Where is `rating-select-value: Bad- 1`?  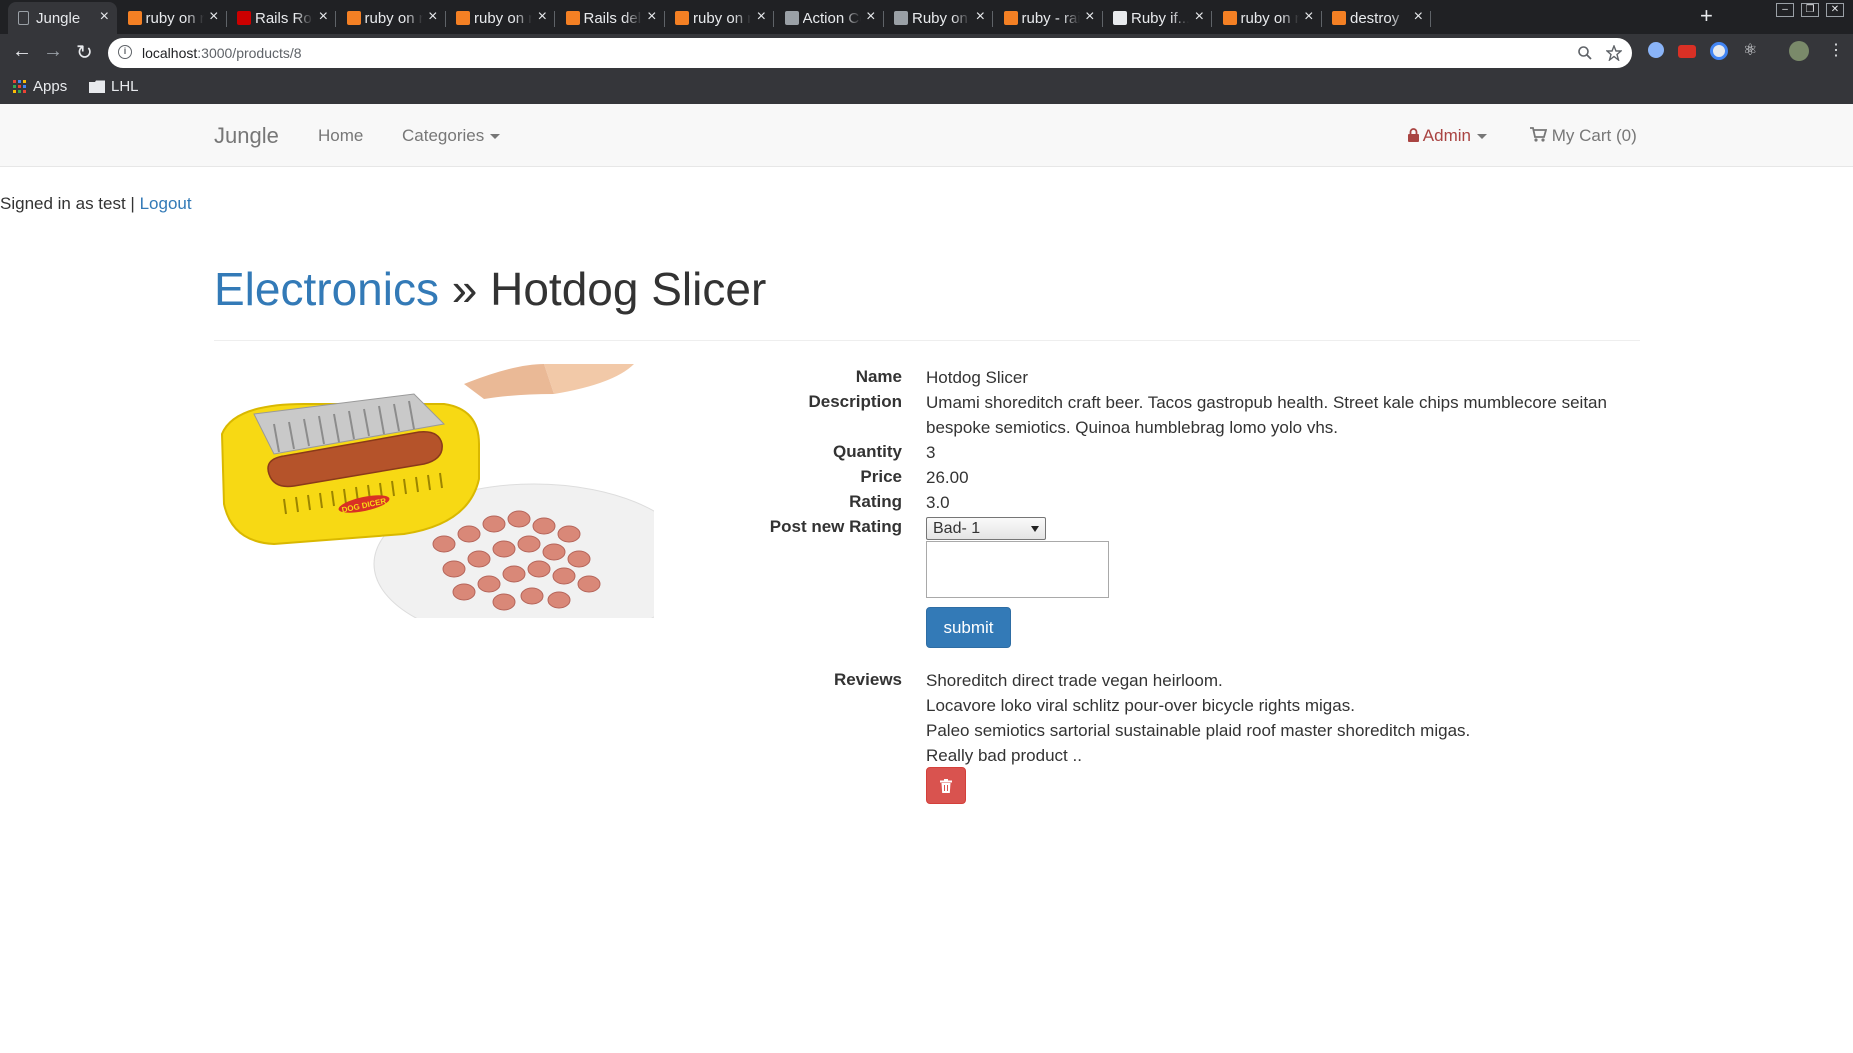 rating-select-value: Bad- 1 is located at coordinates (957, 528).